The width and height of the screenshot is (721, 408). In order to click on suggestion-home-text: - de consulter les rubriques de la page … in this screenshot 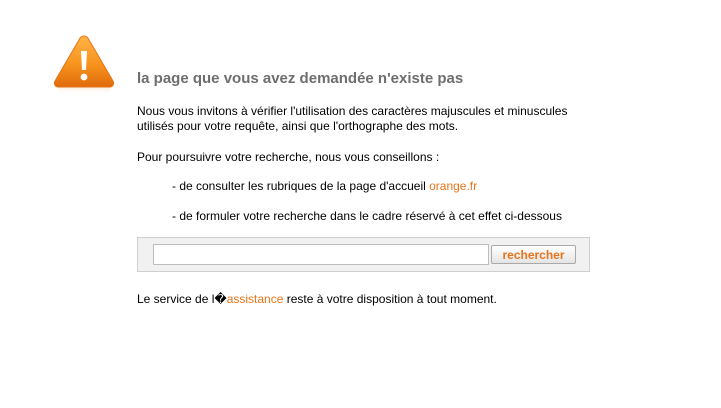, I will do `click(301, 186)`.